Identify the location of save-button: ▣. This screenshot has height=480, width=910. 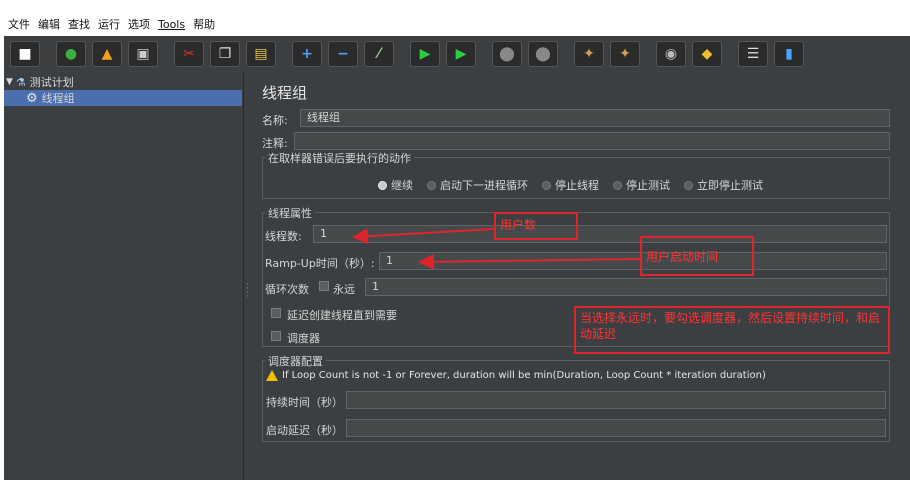
(143, 54).